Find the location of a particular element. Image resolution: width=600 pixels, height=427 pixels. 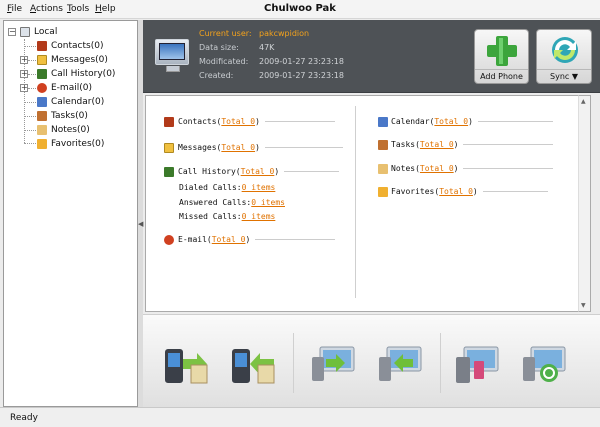

tree-item-contacts: Contacts(0) is located at coordinates (77, 46).